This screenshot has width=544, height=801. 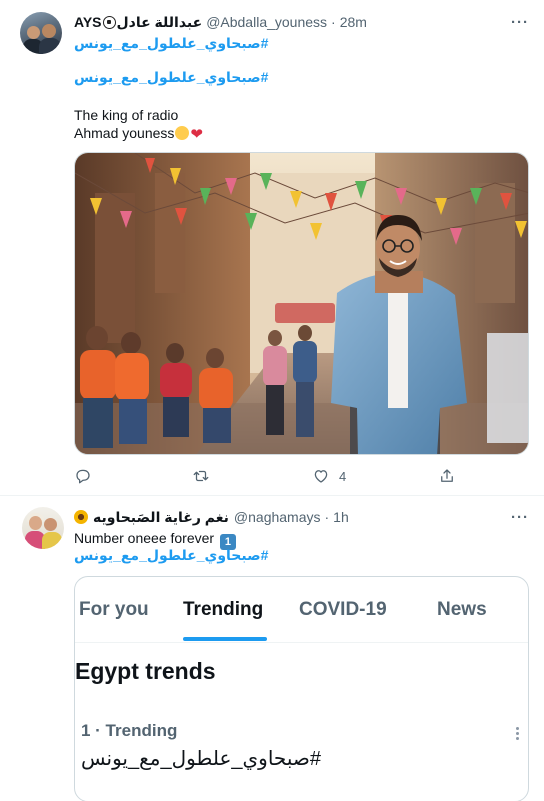 I want to click on tweet-header: AYS عبداللة عادل @Abdalla_youness · 28m, so click(x=220, y=22).